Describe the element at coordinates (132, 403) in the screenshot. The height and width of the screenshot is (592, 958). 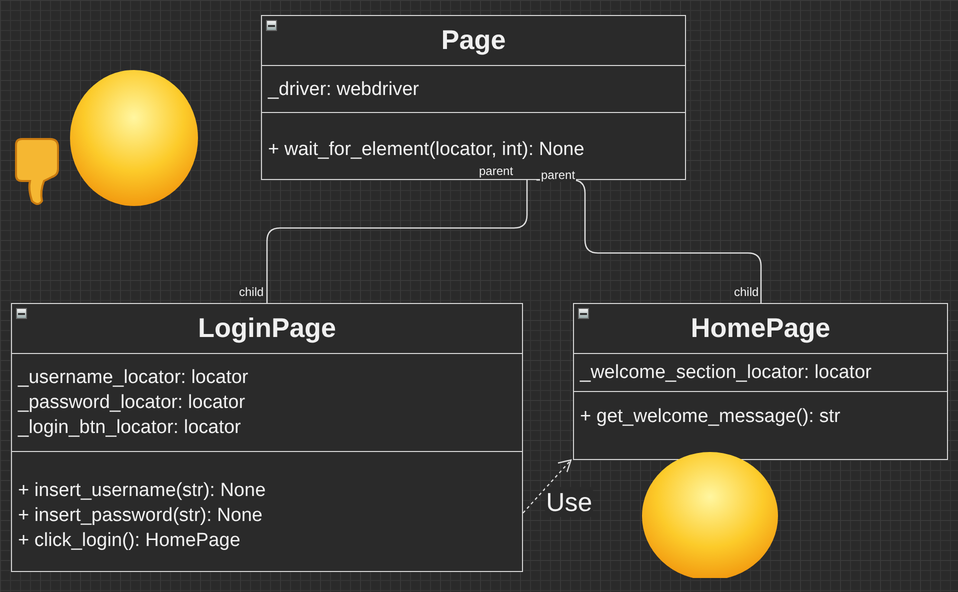
I see `attribute-text: _password_locator: locator` at that location.